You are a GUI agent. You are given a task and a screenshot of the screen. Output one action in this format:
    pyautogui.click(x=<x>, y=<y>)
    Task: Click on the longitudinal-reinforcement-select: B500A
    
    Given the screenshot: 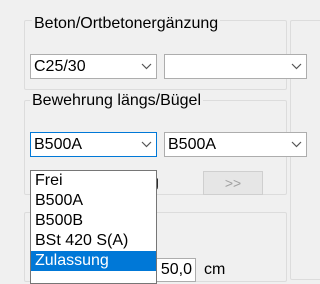 What is the action you would take?
    pyautogui.click(x=93, y=144)
    